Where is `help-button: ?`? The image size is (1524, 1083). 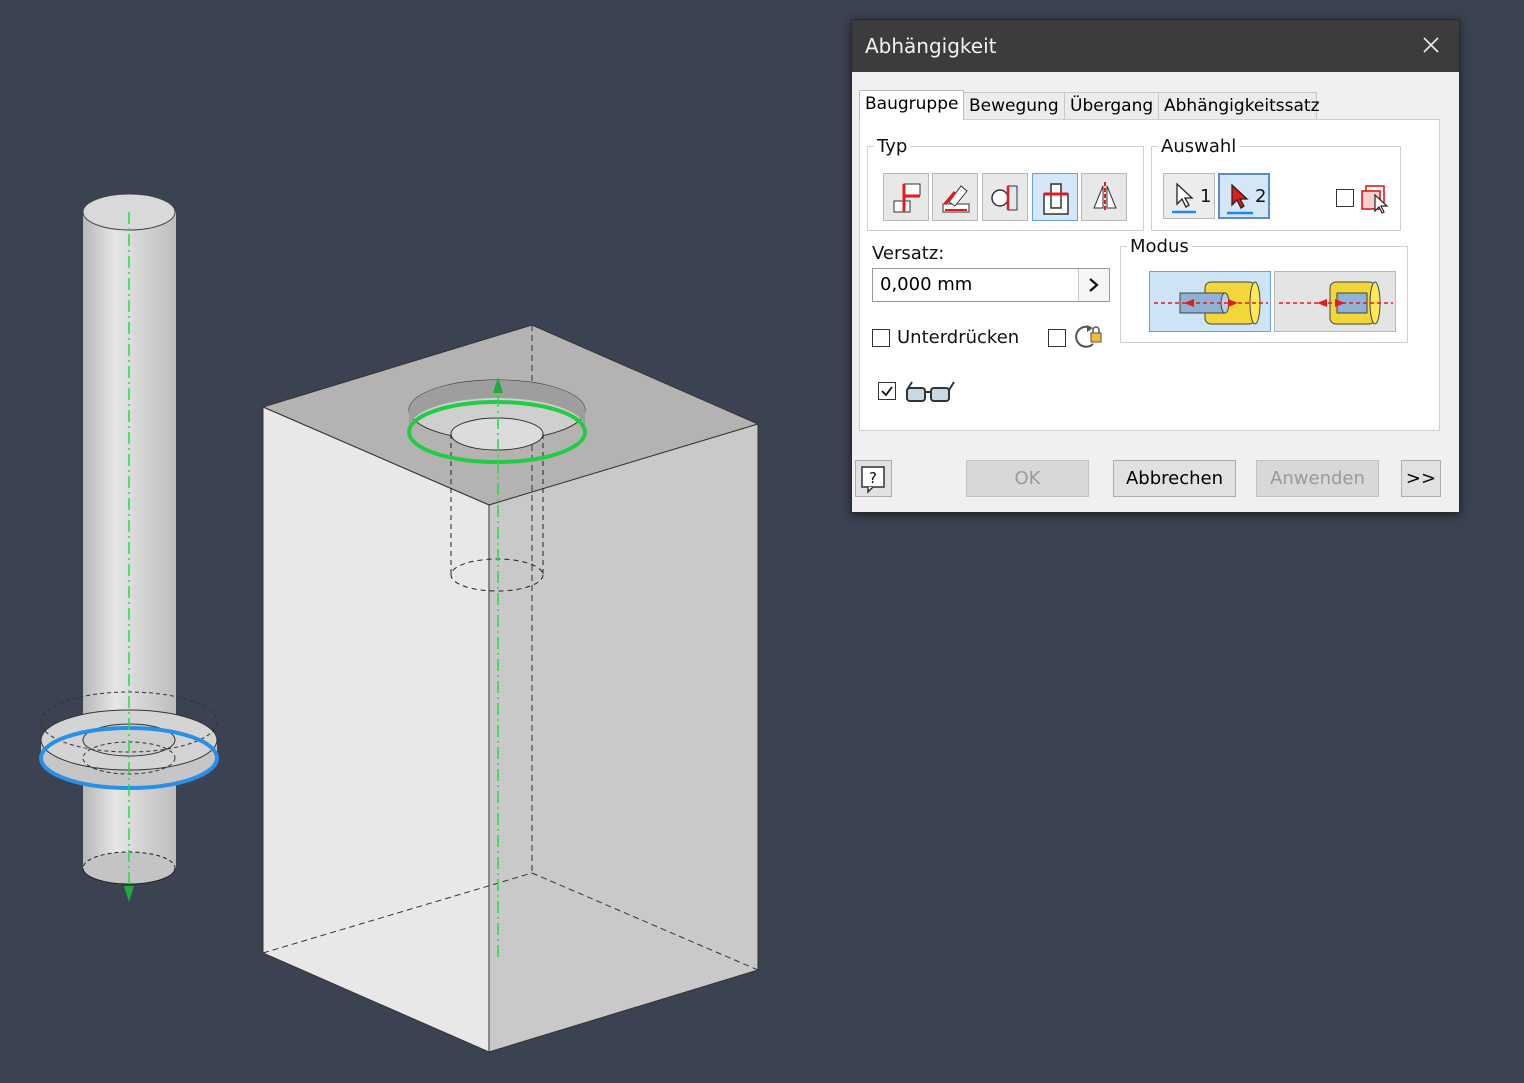 help-button: ? is located at coordinates (873, 478).